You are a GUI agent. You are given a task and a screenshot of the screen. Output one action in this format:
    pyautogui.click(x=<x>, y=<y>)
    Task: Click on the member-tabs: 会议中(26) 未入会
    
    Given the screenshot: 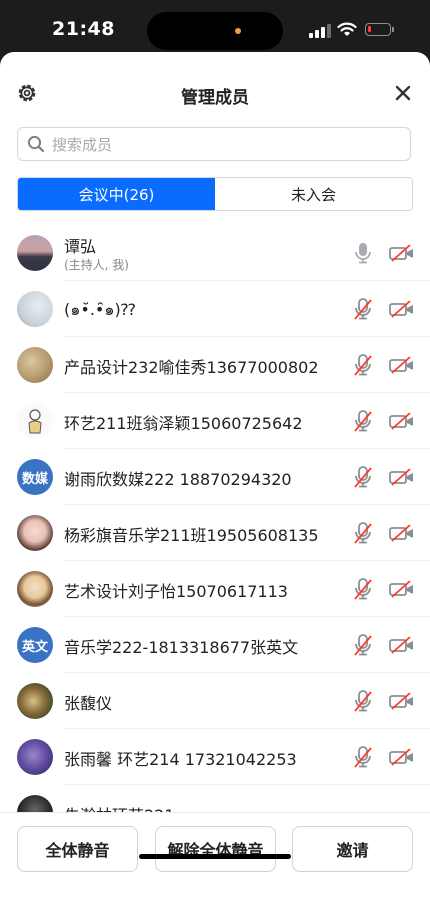 What is the action you would take?
    pyautogui.click(x=215, y=194)
    